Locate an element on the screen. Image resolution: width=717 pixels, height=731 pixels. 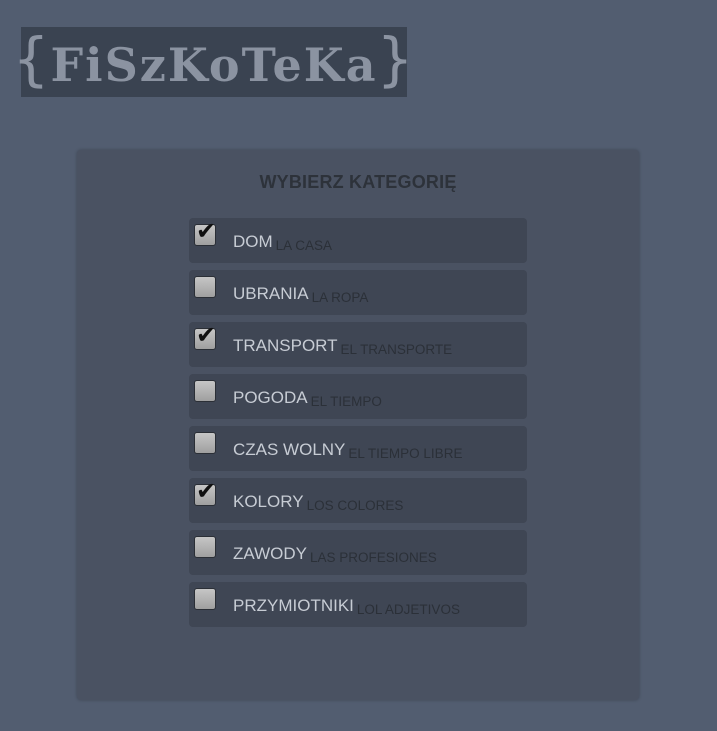
category-translation: LOS COLORES is located at coordinates (355, 505).